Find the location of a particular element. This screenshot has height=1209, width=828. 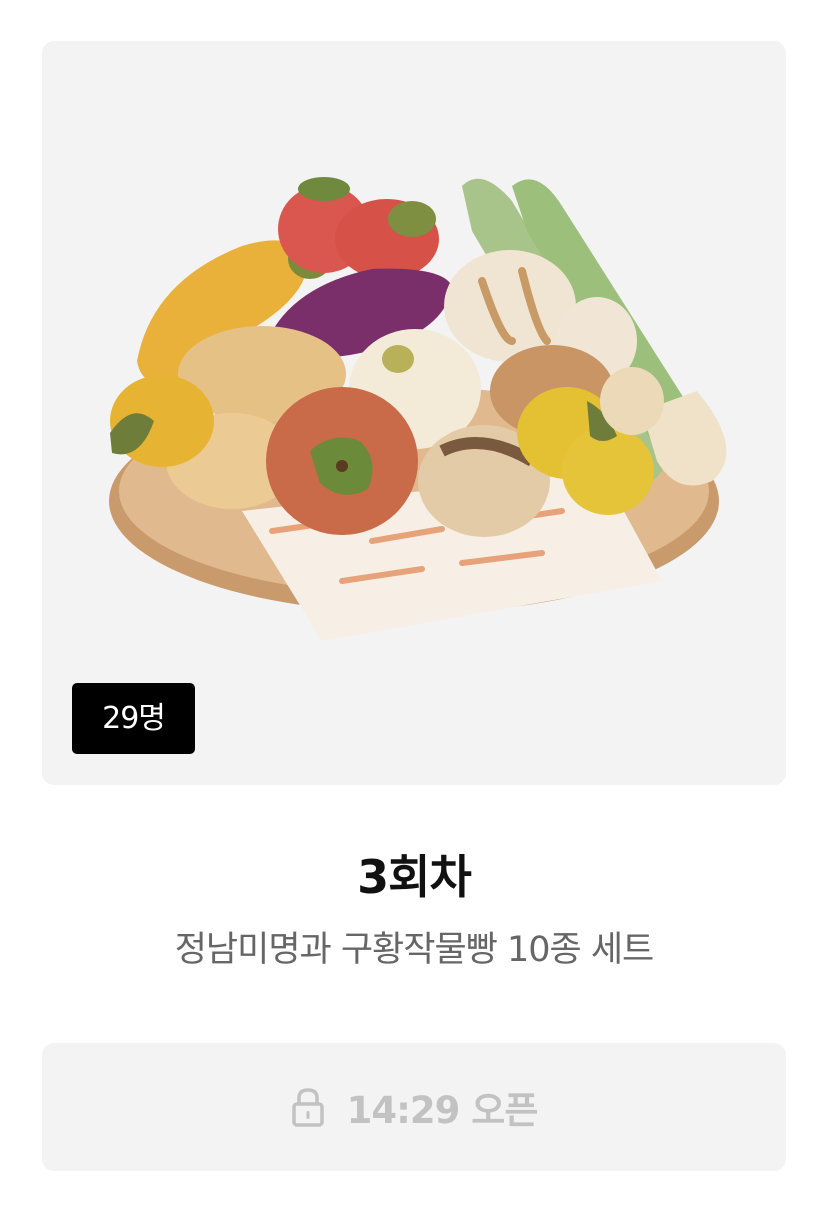

product-name: 정남미명과 구황작물빵 10종 세트 is located at coordinates (414, 950).